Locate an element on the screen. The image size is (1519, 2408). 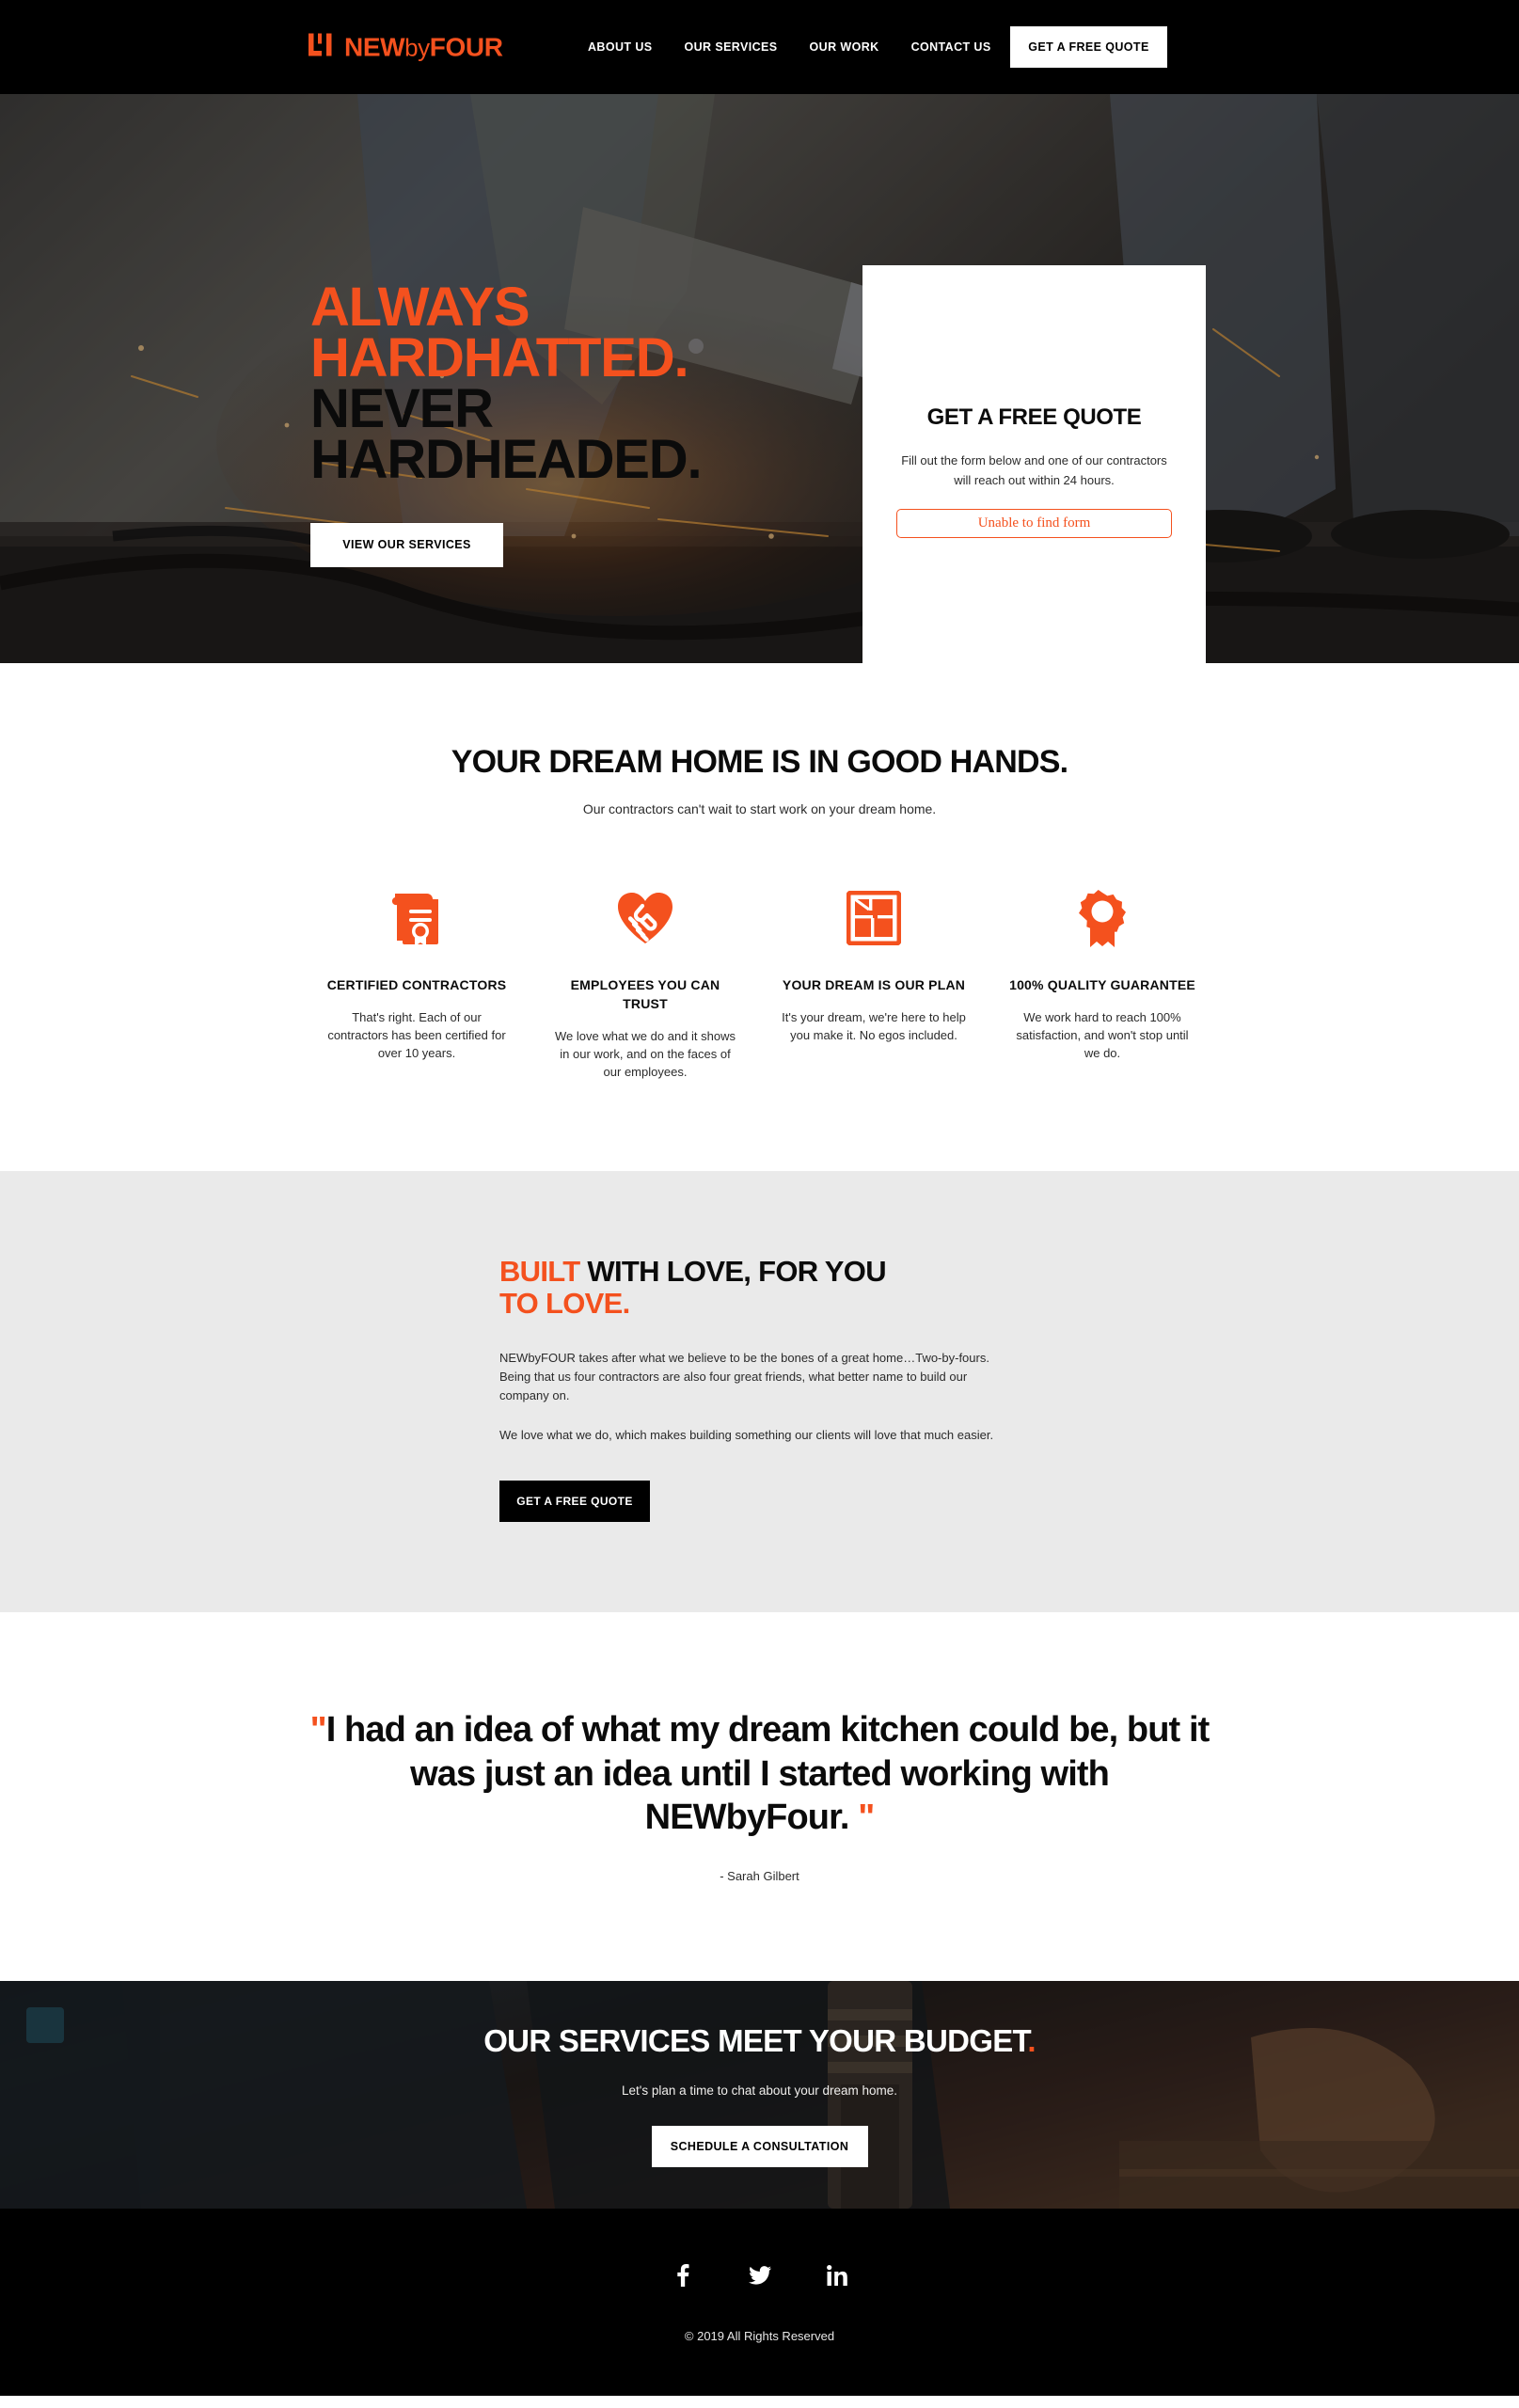
certificate-icon is located at coordinates (417, 918).